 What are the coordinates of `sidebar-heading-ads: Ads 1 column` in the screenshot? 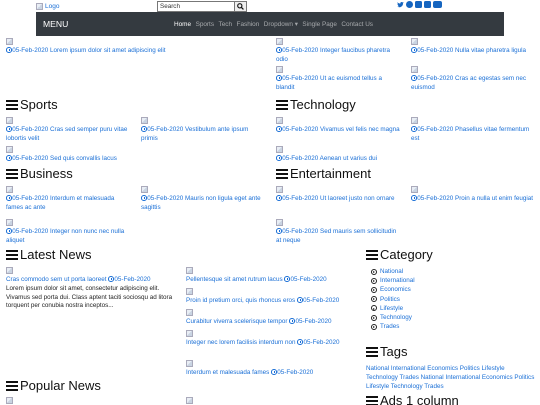 It's located at (412, 399).